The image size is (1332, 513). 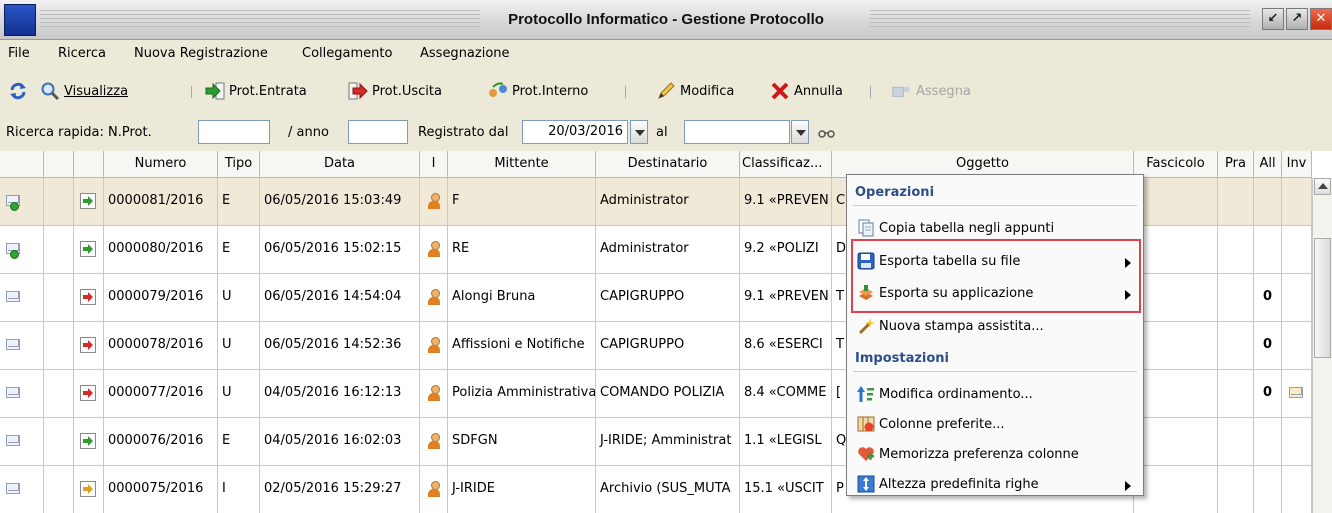 I want to click on visualizza-button: Visualizza, so click(x=84, y=91).